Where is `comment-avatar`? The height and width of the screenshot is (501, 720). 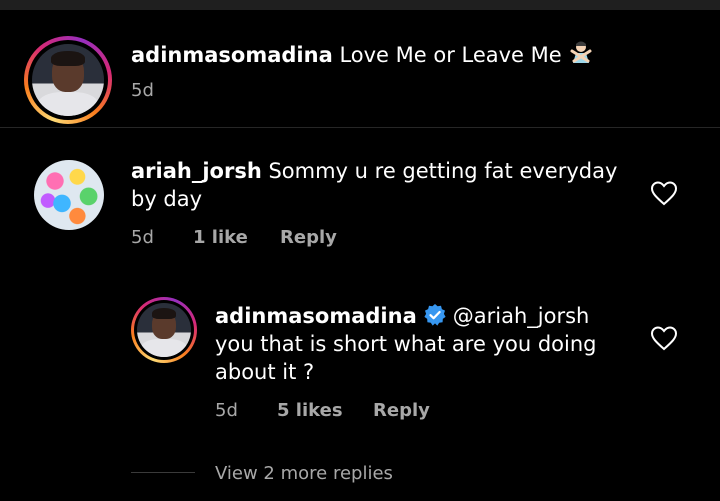
comment-avatar is located at coordinates (69, 195).